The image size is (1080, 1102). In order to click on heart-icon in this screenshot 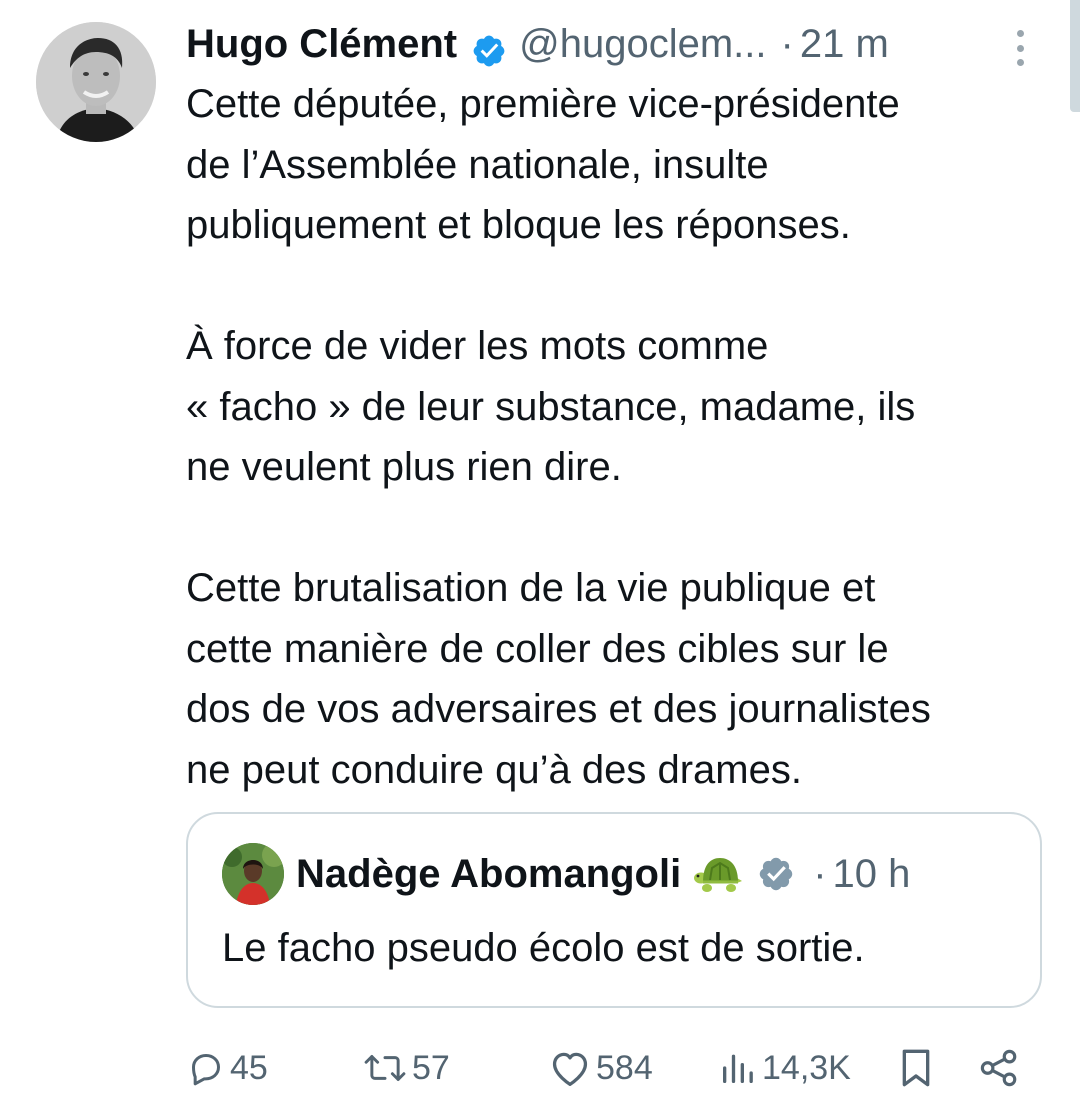, I will do `click(570, 1068)`.